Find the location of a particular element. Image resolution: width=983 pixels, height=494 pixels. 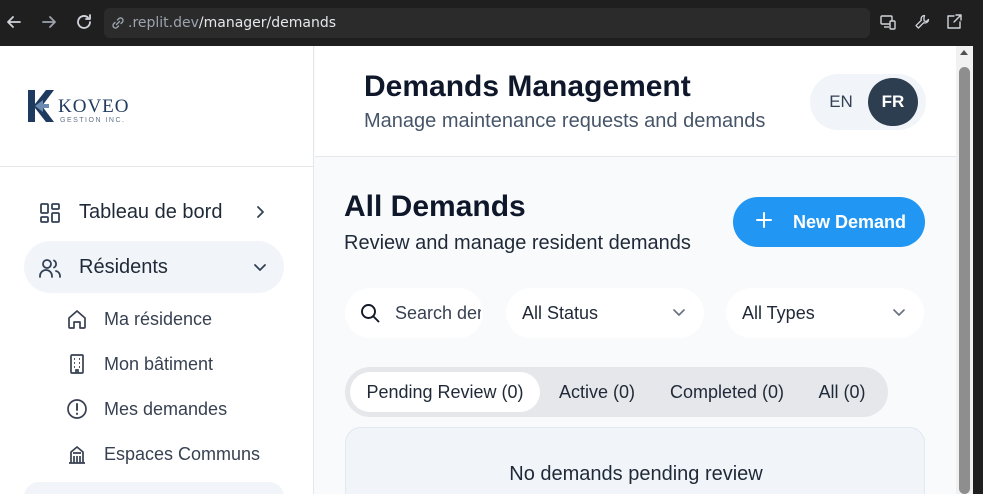

logo-subtitle: GESTION INC. is located at coordinates (93, 120).